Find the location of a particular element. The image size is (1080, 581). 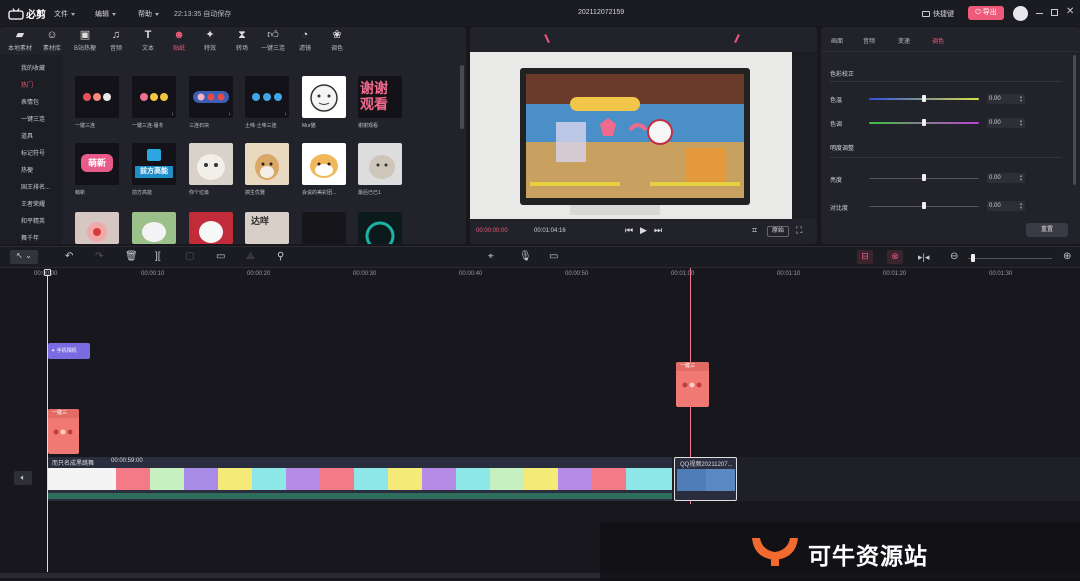

maximize-icon is located at coordinates (1054, 12).